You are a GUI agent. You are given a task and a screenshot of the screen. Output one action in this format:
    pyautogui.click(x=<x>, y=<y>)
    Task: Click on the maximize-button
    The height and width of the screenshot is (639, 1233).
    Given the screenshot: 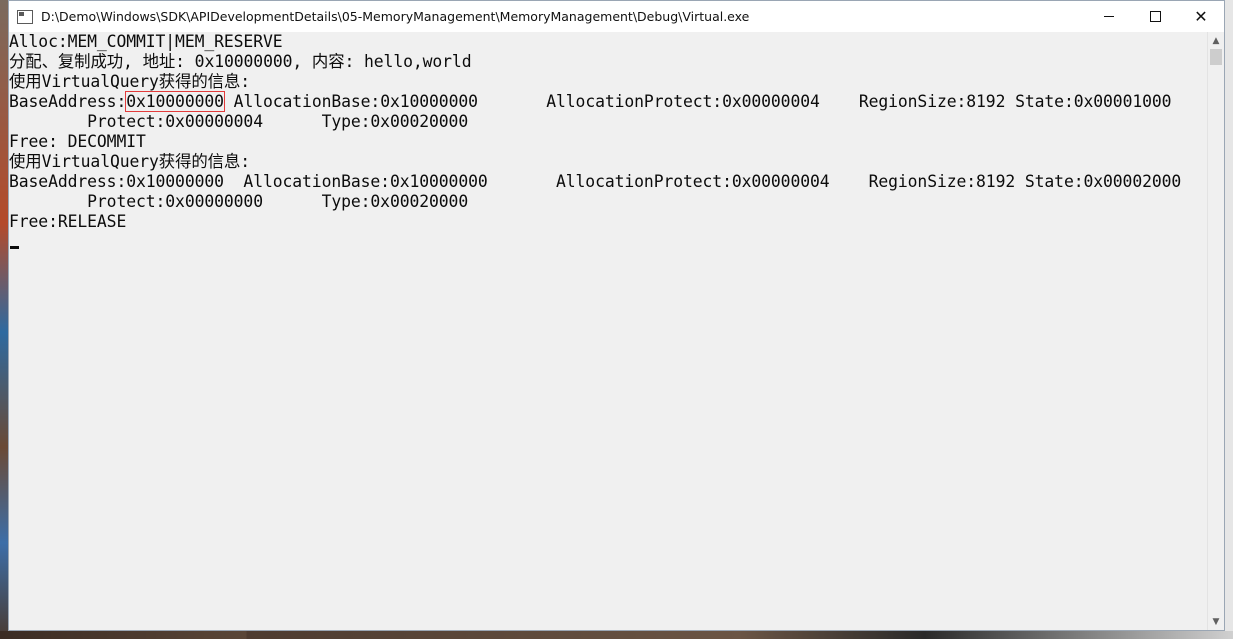 What is the action you would take?
    pyautogui.click(x=1155, y=16)
    